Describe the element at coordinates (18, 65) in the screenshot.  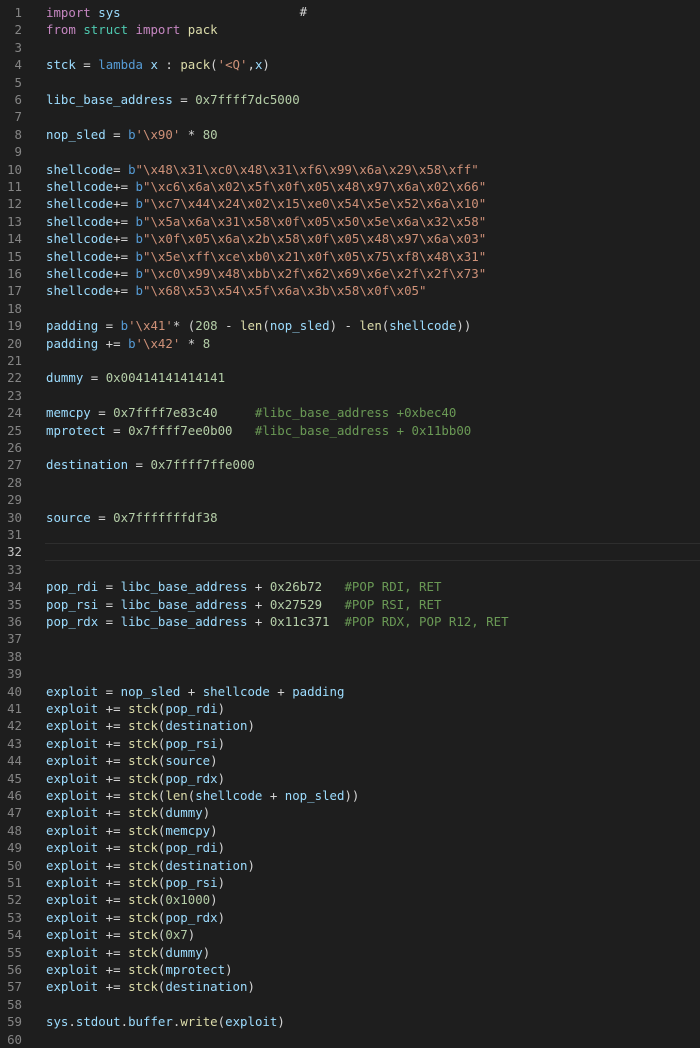
I see `line-number: 4` at that location.